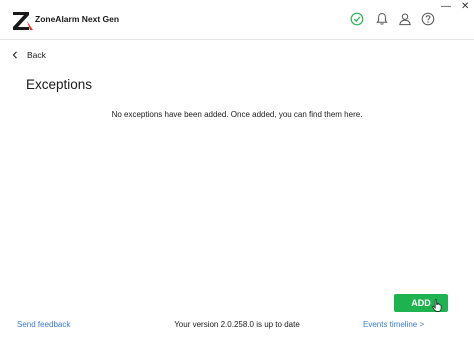 The image size is (474, 353). What do you see at coordinates (77, 19) in the screenshot?
I see `app-title: ZoneAlarm Next Gen` at bounding box center [77, 19].